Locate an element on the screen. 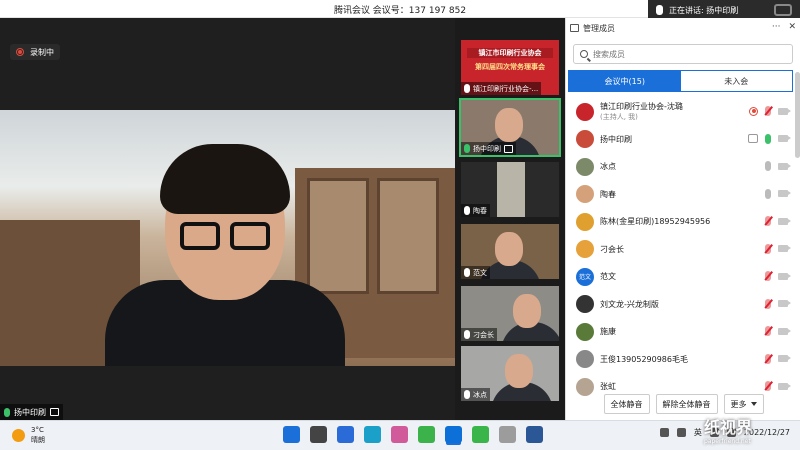 This screenshot has width=800, height=450. member-row: 陶春 is located at coordinates (680, 195).